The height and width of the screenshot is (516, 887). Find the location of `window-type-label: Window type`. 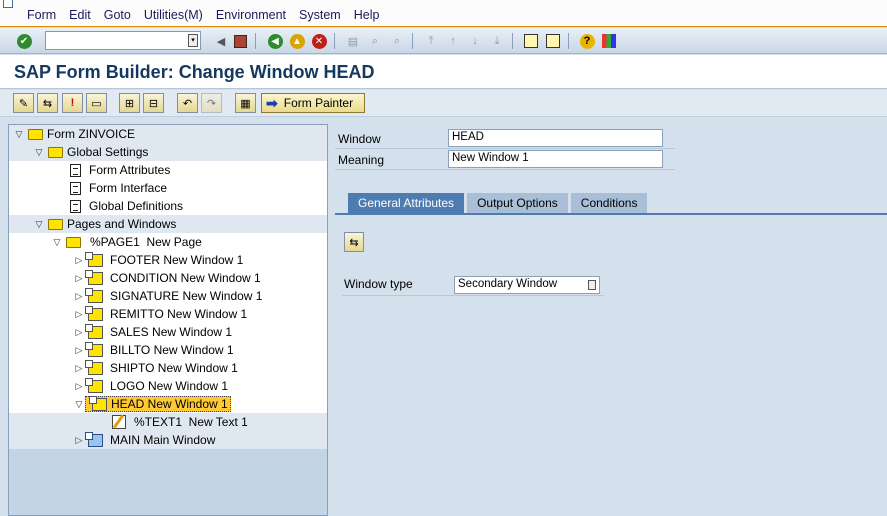

window-type-label: Window type is located at coordinates (378, 284).